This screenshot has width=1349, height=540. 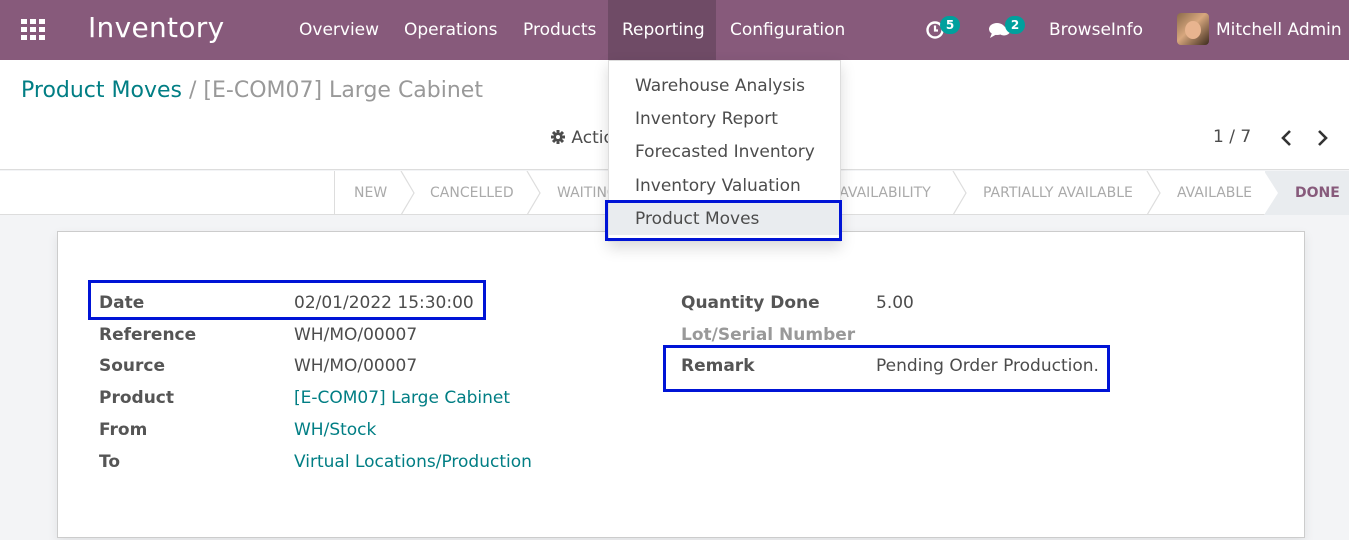 I want to click on field-label-lot-serial: Lot/Serial Number, so click(x=768, y=335).